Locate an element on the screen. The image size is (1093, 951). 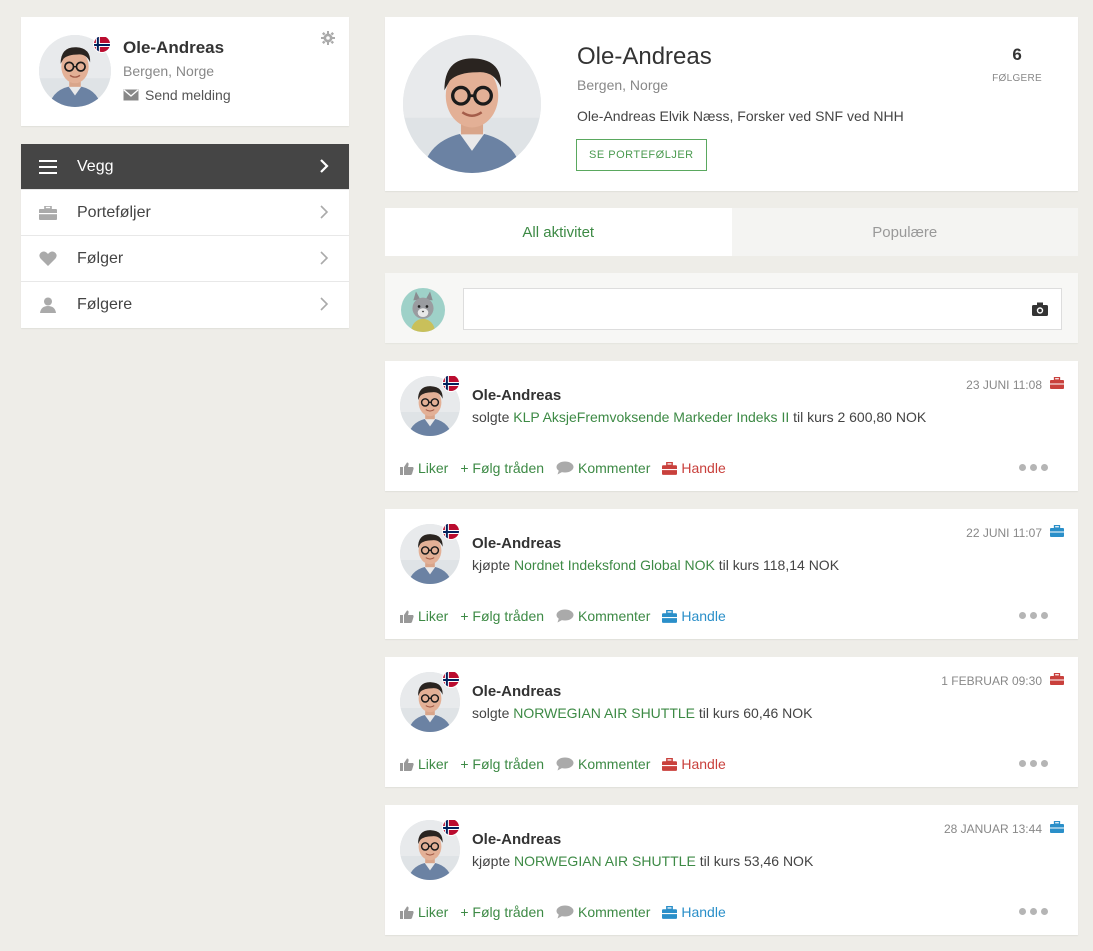
mini-profile-card: Ole-Andreas Bergen, Norge Send melding is located at coordinates (185, 71).